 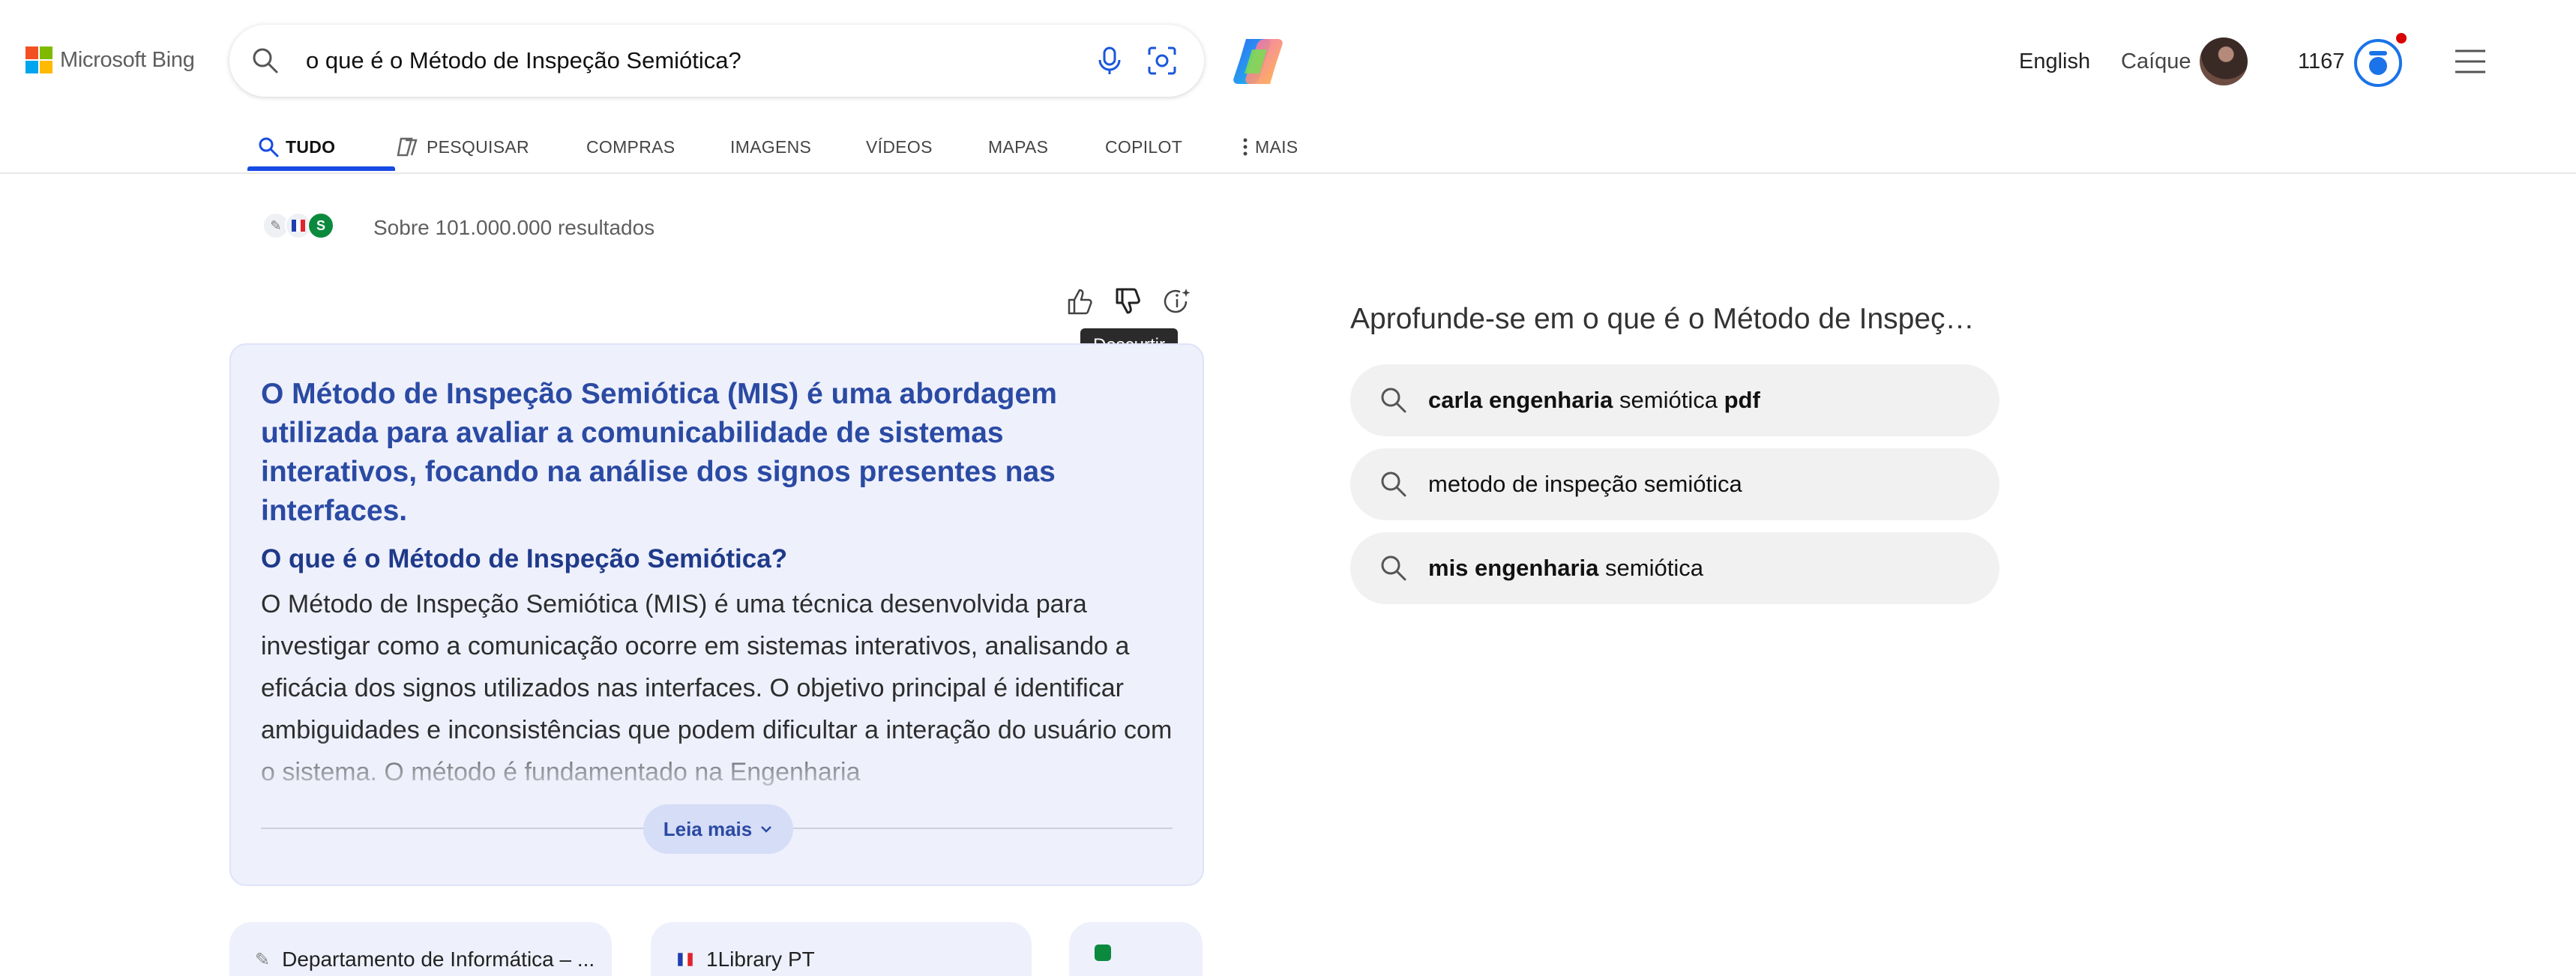 What do you see at coordinates (320, 226) in the screenshot?
I see `scielo-favicon-icon: S` at bounding box center [320, 226].